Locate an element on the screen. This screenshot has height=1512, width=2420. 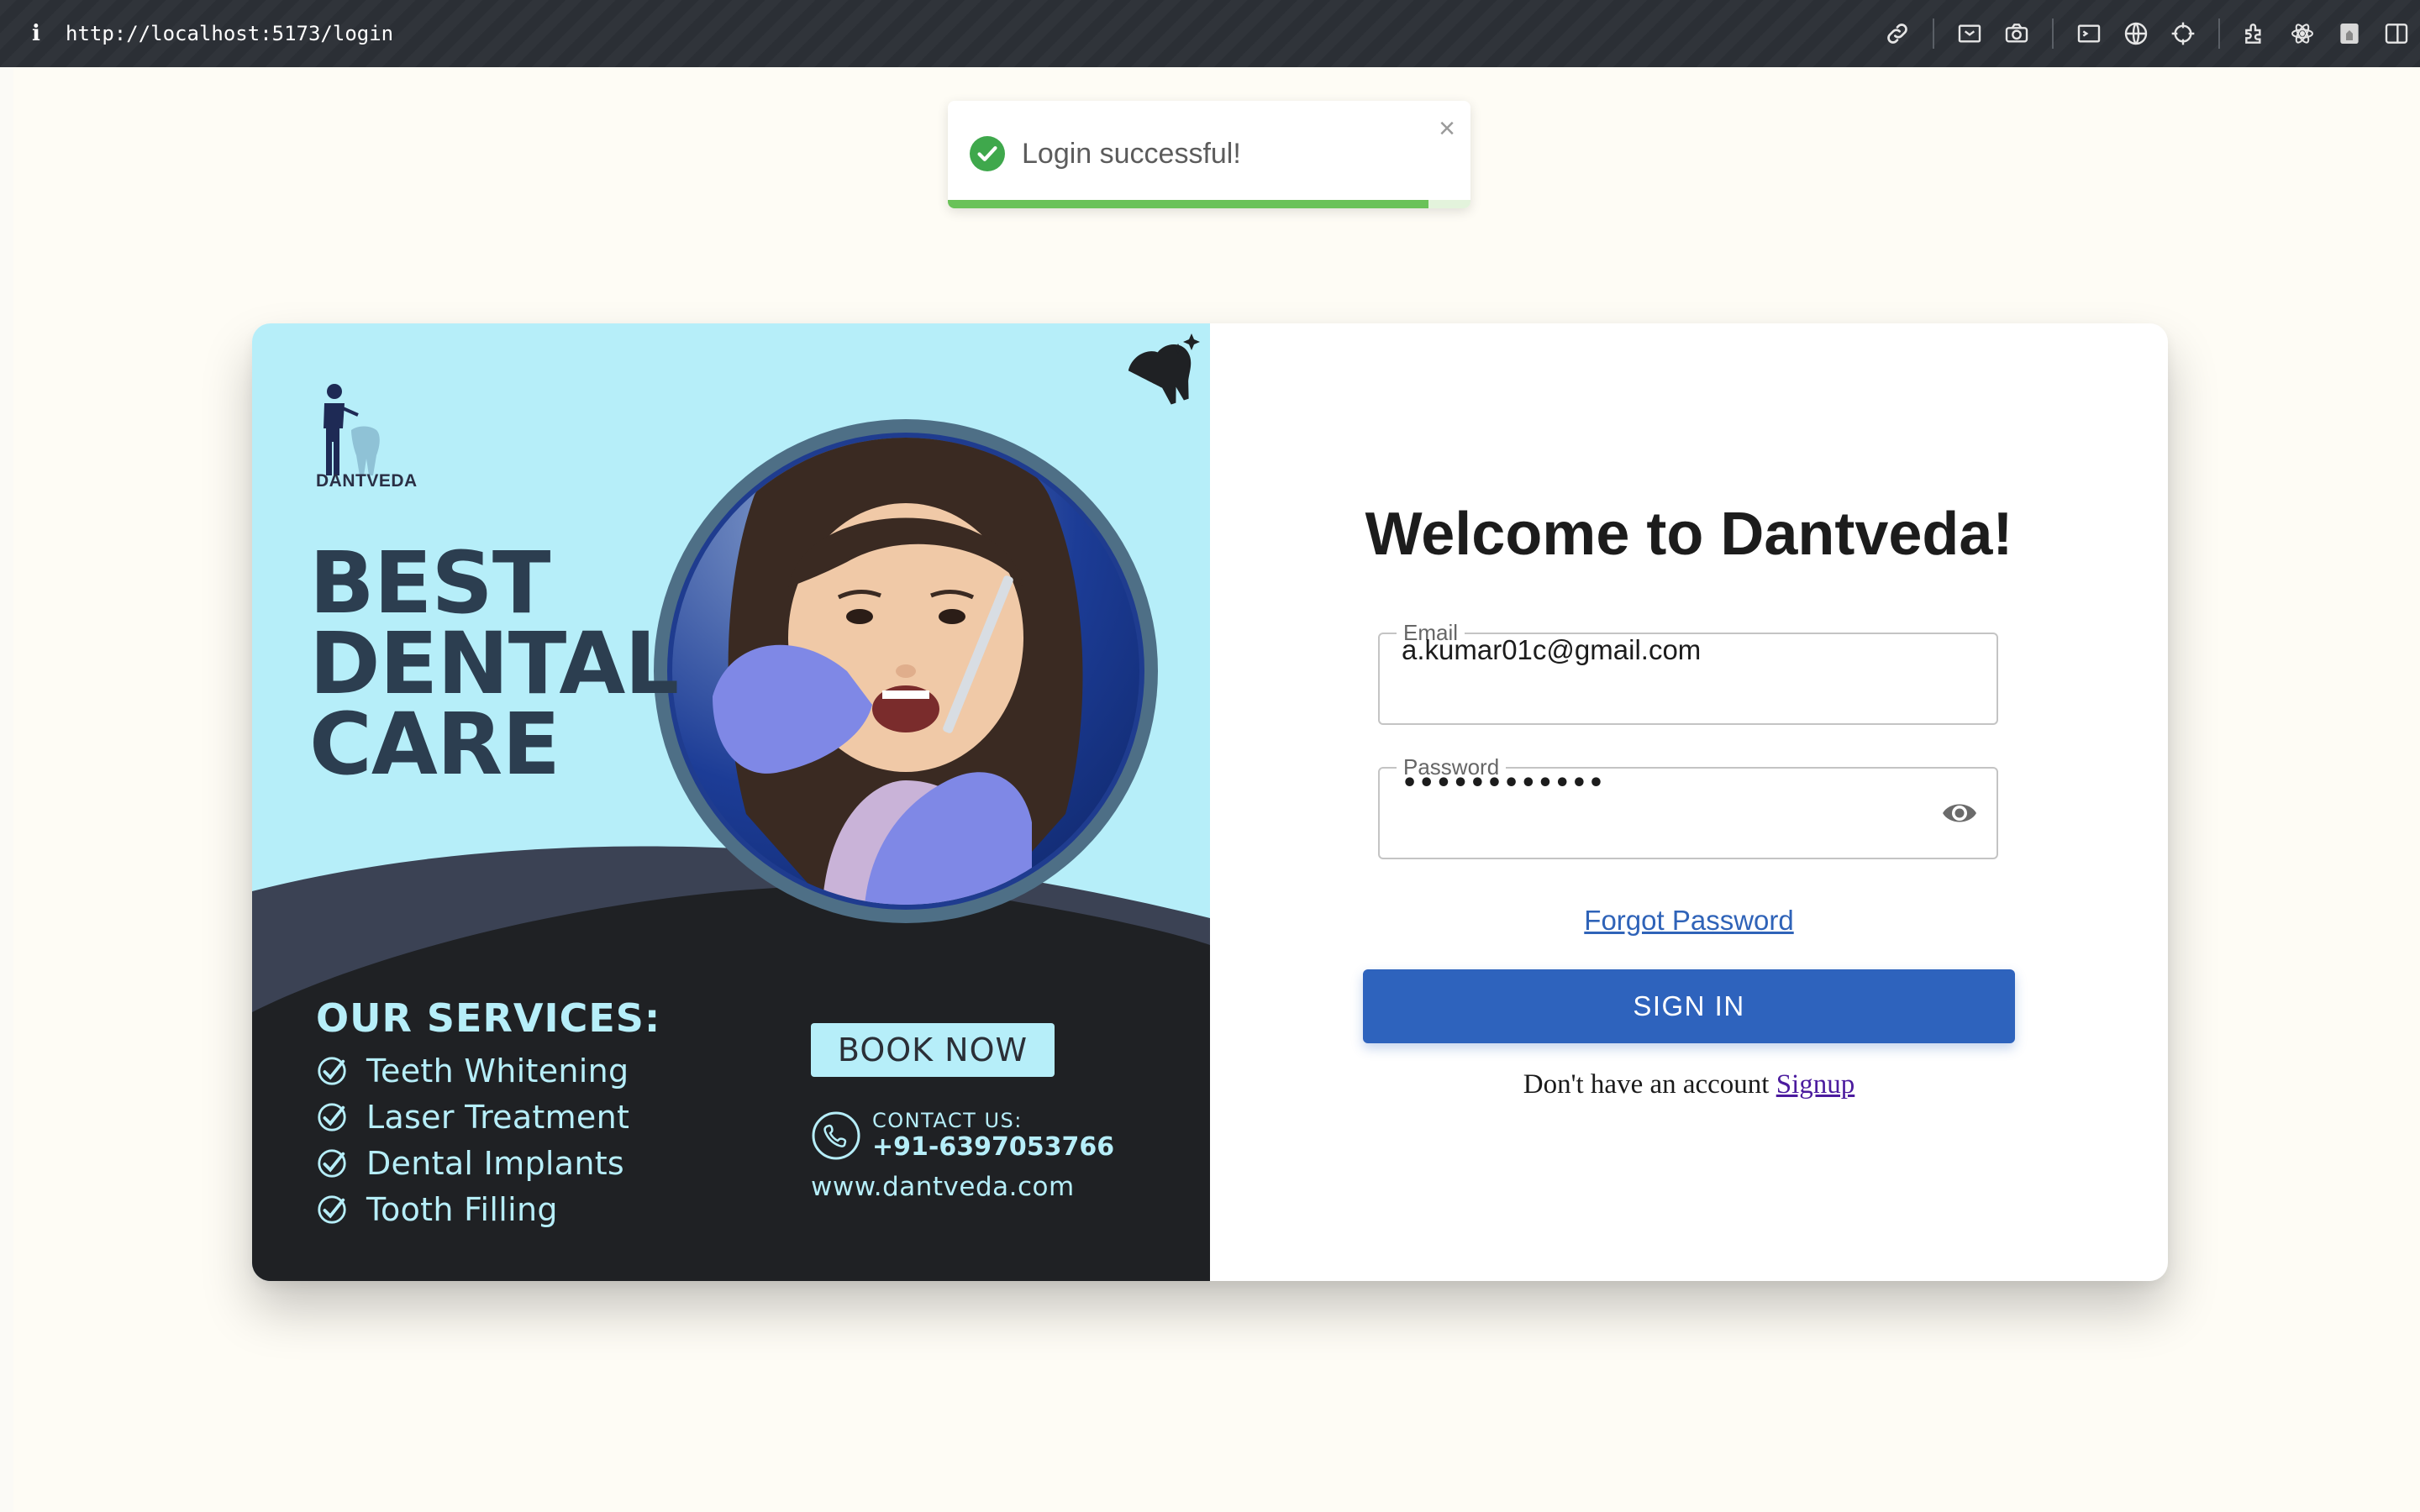
info-icon: i is located at coordinates (36, 33).